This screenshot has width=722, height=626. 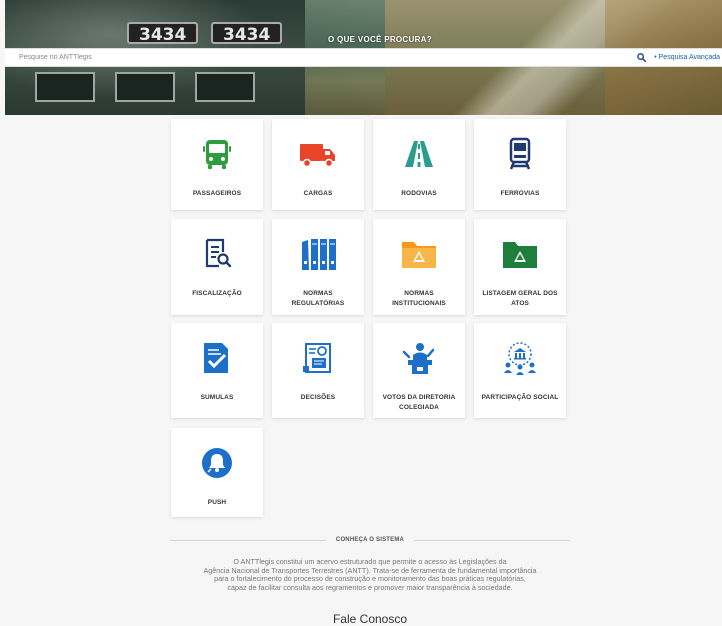 I want to click on train-number-right: 3434, so click(x=247, y=33).